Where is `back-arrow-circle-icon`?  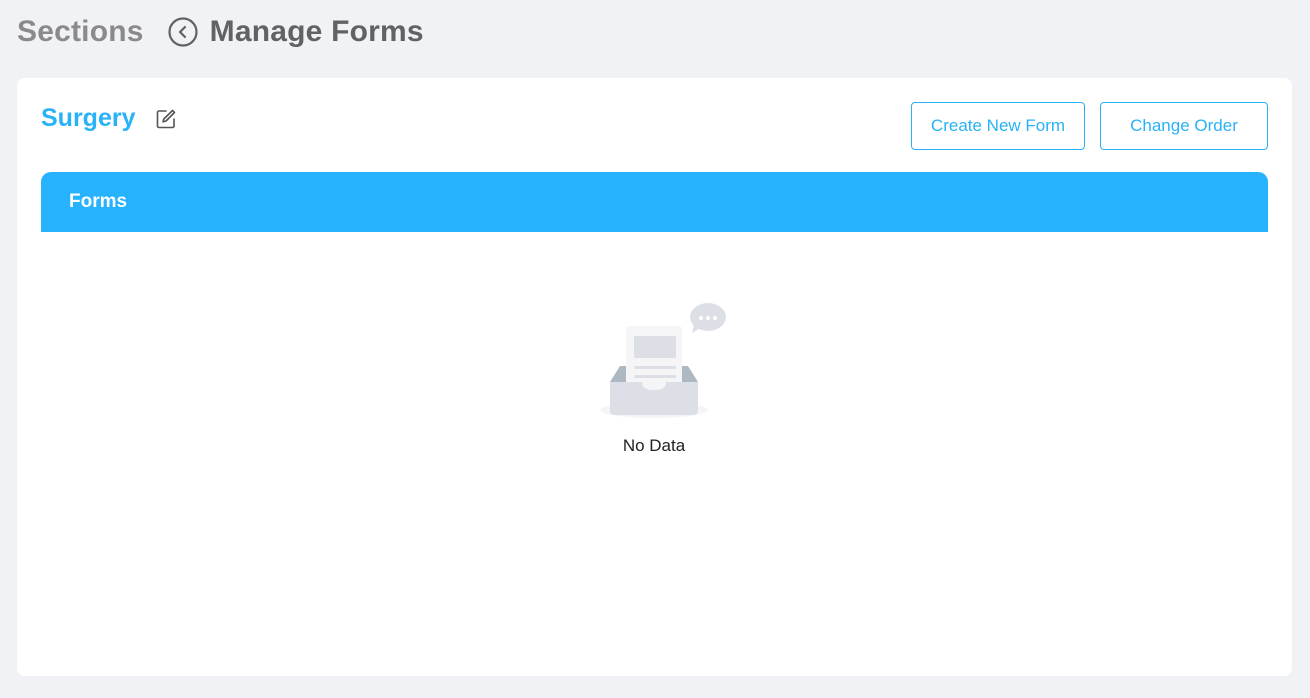 back-arrow-circle-icon is located at coordinates (183, 32).